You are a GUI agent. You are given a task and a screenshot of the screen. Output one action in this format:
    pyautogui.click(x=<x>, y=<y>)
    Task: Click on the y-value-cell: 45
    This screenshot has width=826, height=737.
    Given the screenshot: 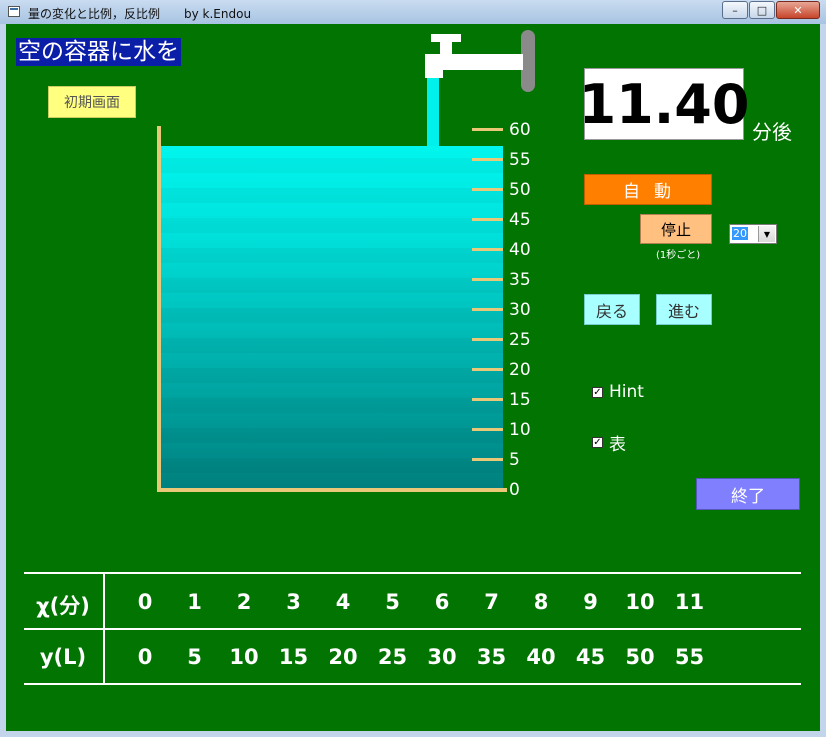 What is the action you would take?
    pyautogui.click(x=590, y=657)
    